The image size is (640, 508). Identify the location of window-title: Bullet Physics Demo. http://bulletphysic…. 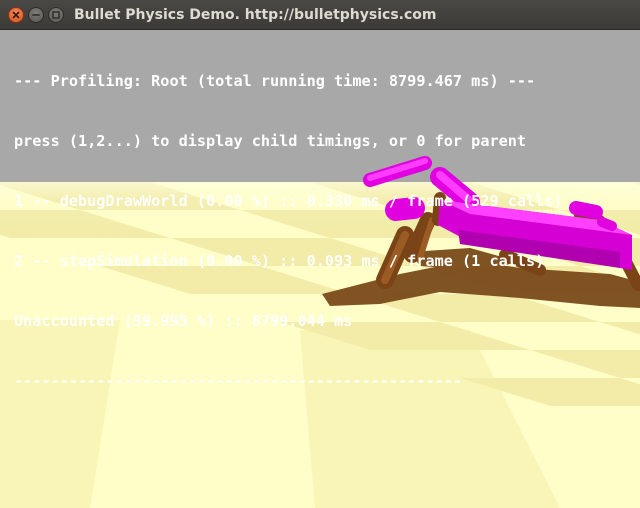
(255, 15).